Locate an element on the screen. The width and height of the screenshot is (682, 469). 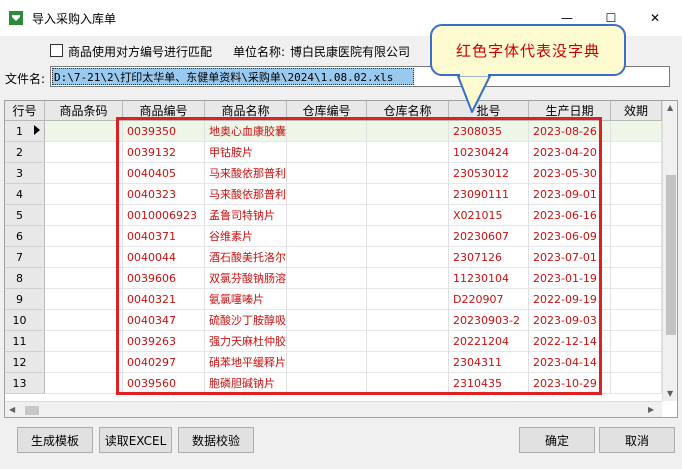
cell-name: 强力天麻杜仲胶 is located at coordinates (246, 341).